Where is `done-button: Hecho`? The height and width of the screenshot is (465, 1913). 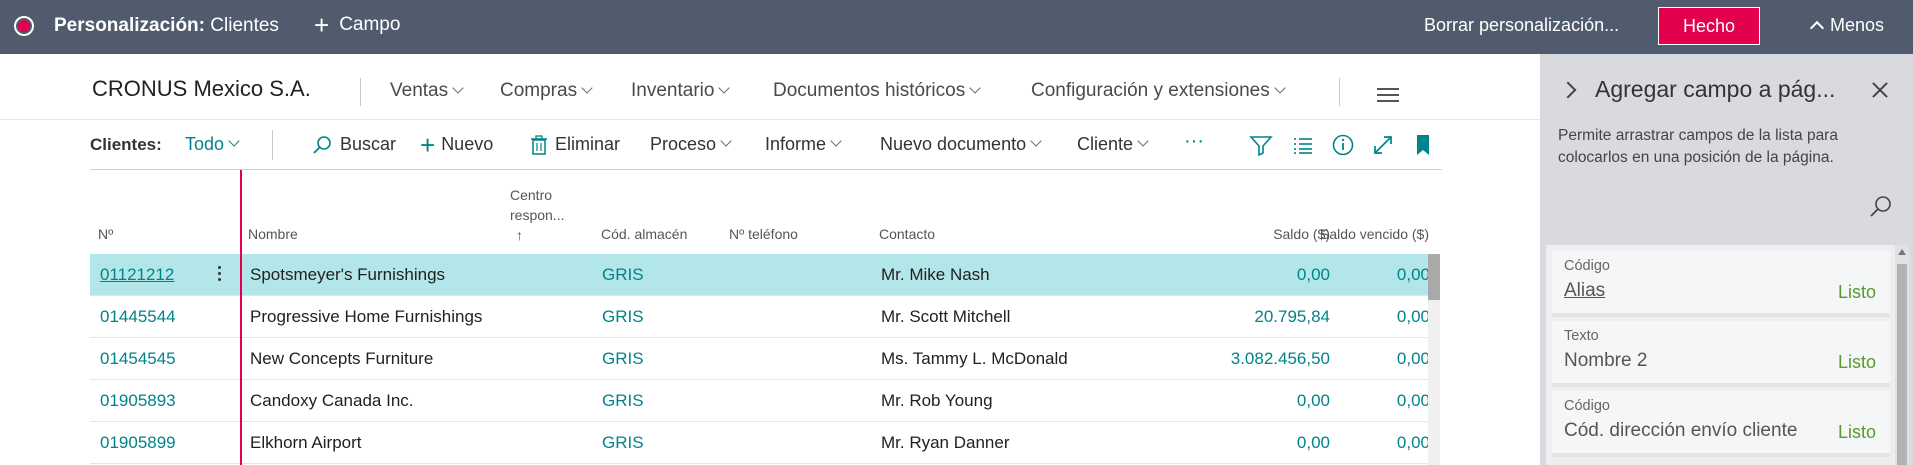
done-button: Hecho is located at coordinates (1709, 26).